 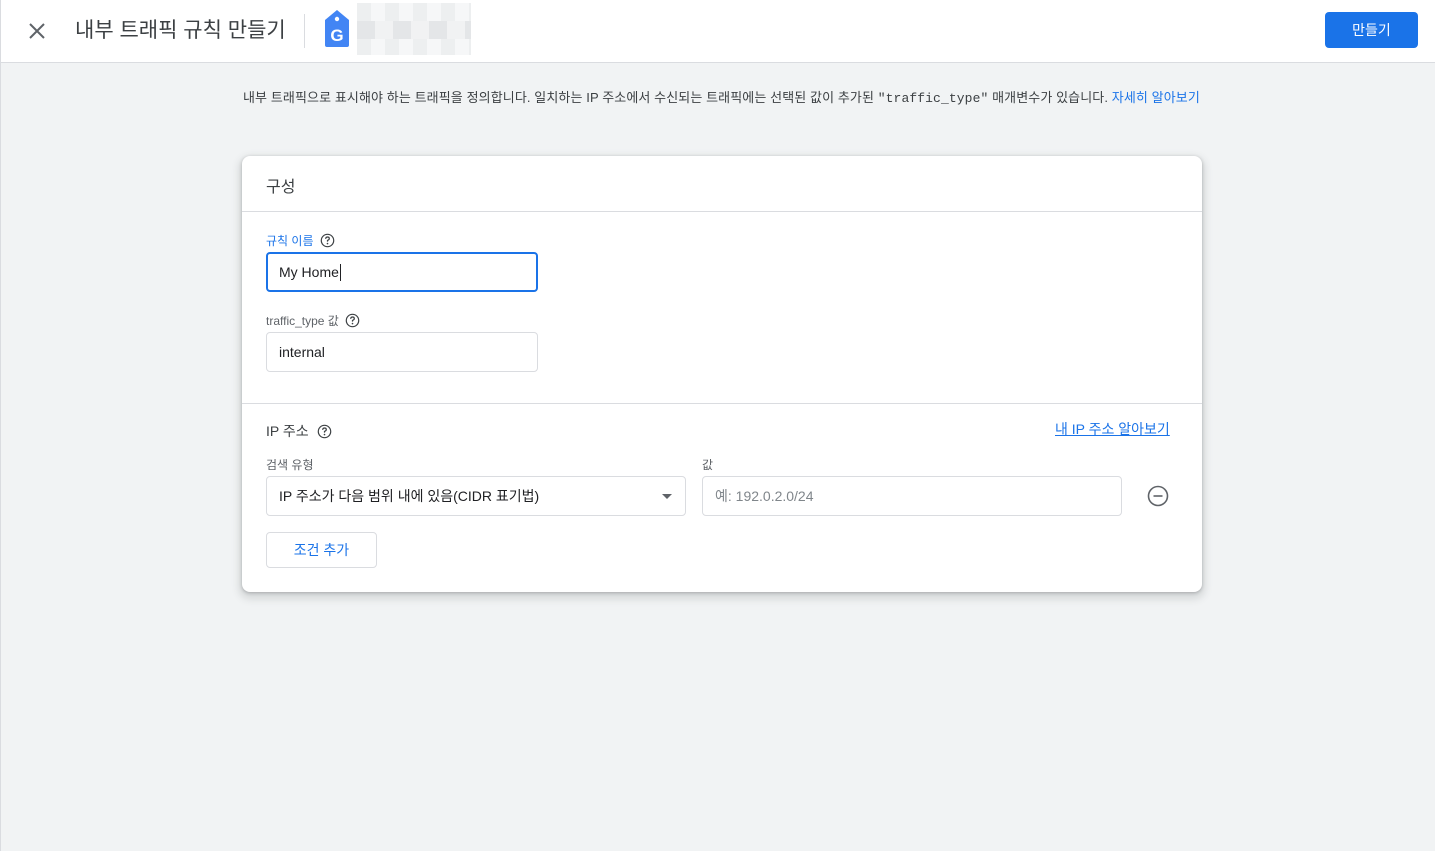 I want to click on ip-value-field, so click(x=912, y=496).